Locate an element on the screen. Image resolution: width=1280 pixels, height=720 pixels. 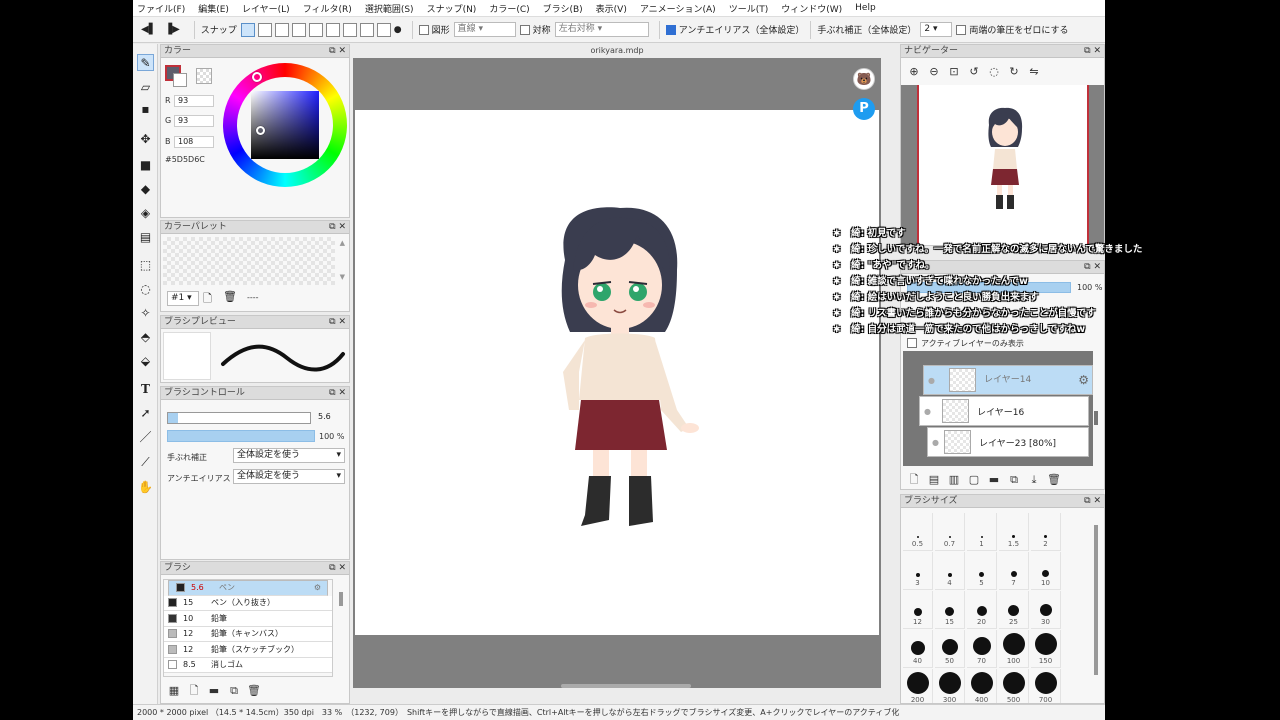
b-field: 108 is located at coordinates (194, 142).